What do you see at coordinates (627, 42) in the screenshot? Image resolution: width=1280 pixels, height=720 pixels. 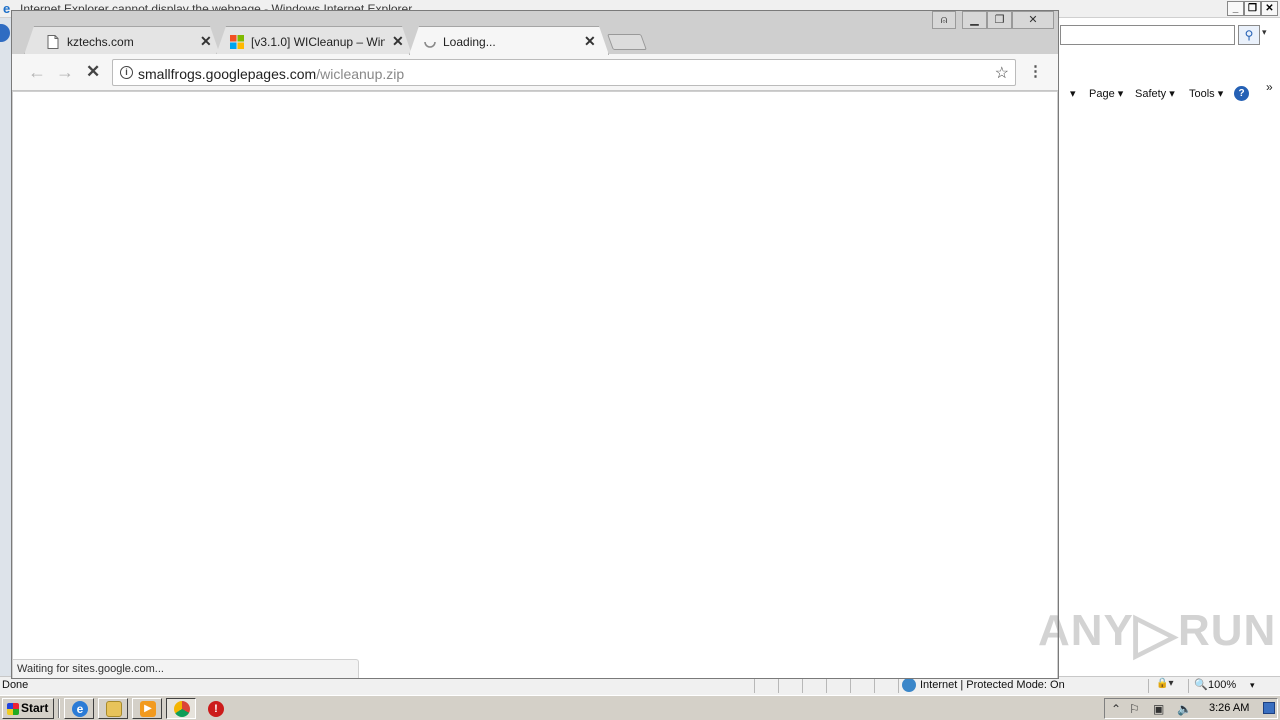 I see `new-tab-button` at bounding box center [627, 42].